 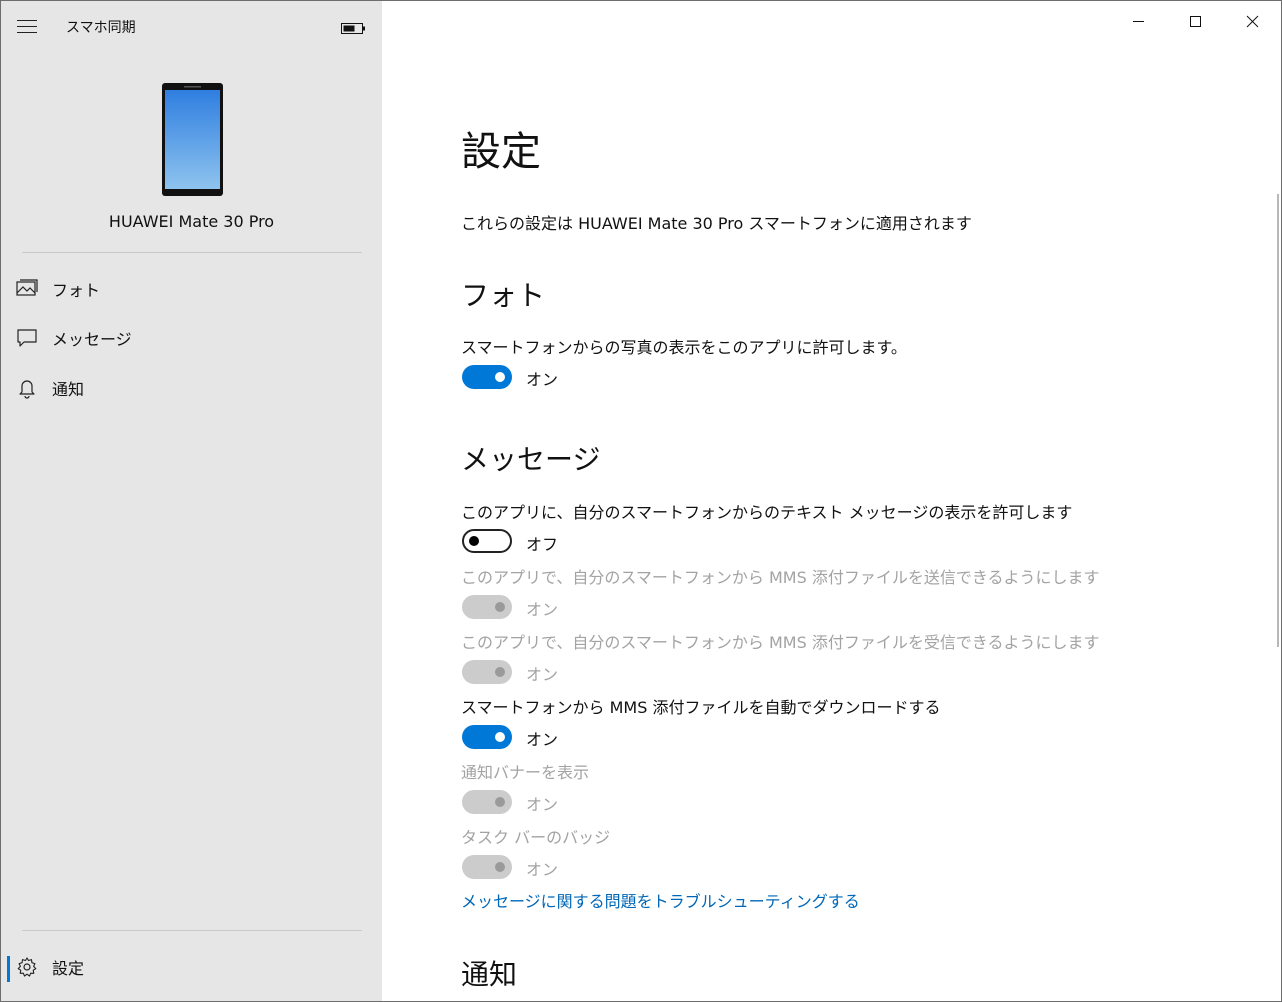 What do you see at coordinates (542, 674) in the screenshot?
I see `receive-mms-state: オン` at bounding box center [542, 674].